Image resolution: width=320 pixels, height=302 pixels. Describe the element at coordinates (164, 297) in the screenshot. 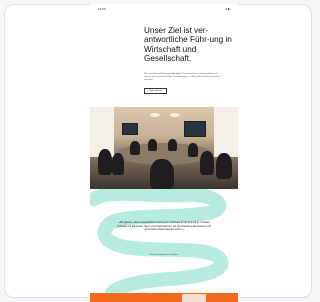

I see `footer-accent-bar` at that location.